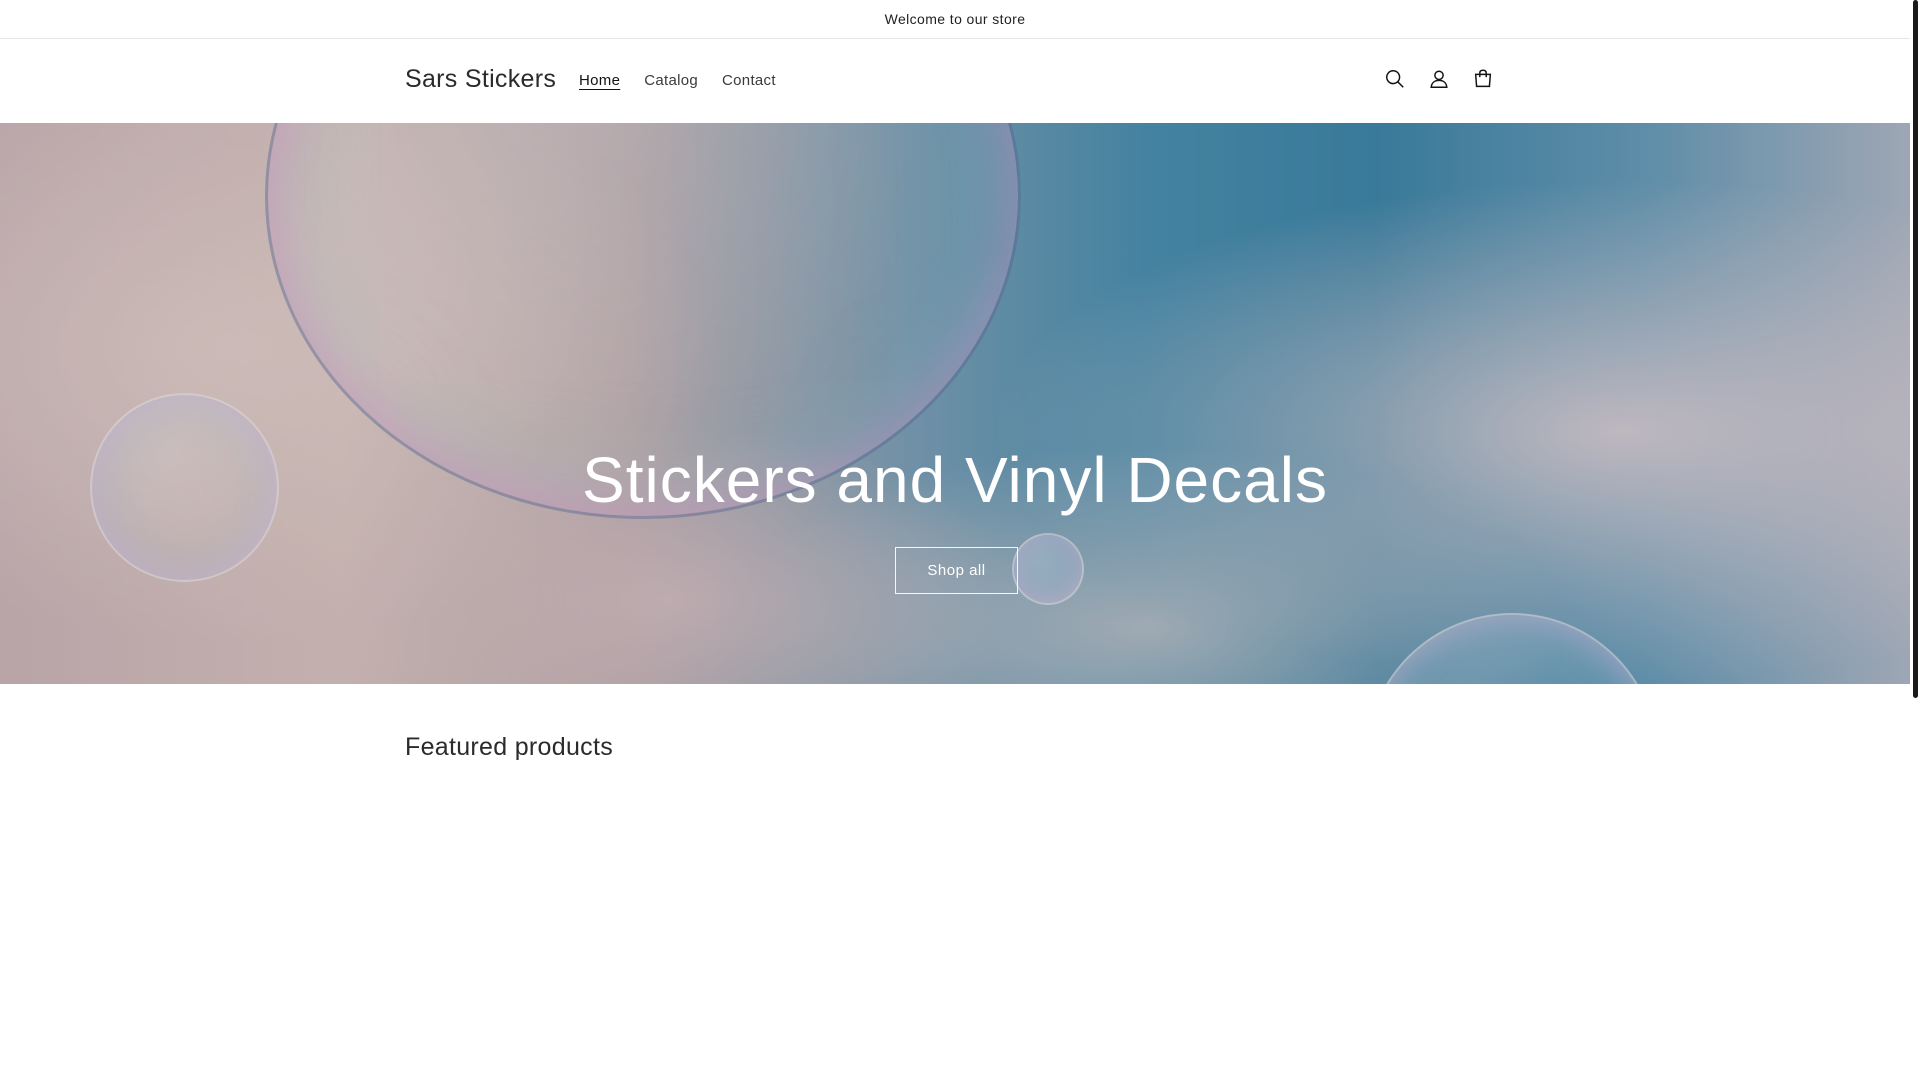  I want to click on header-icons, so click(1439, 79).